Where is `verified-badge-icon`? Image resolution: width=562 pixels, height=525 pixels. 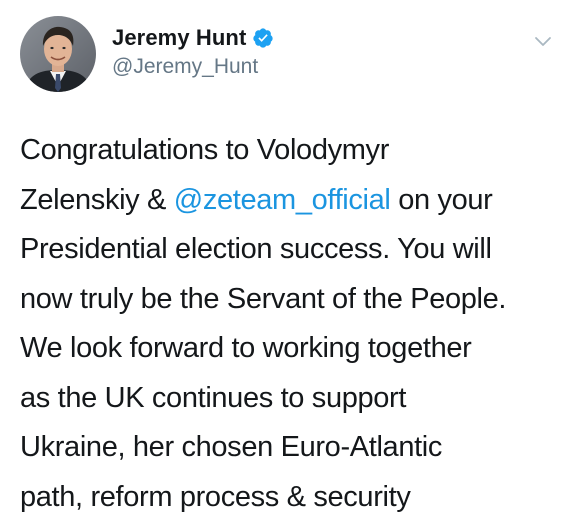
verified-badge-icon is located at coordinates (263, 38).